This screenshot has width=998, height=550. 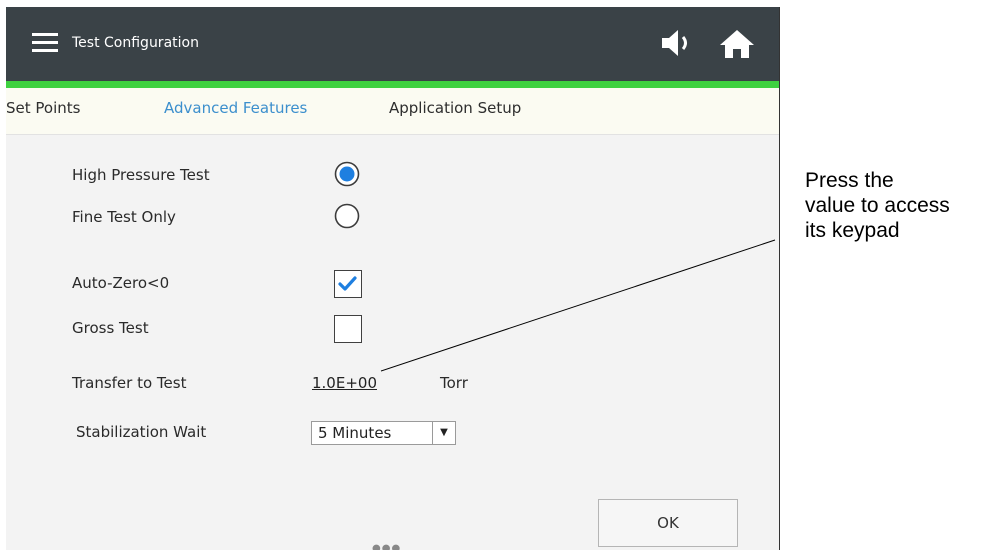 What do you see at coordinates (852, 230) in the screenshot?
I see `callout-line-3: its keypad` at bounding box center [852, 230].